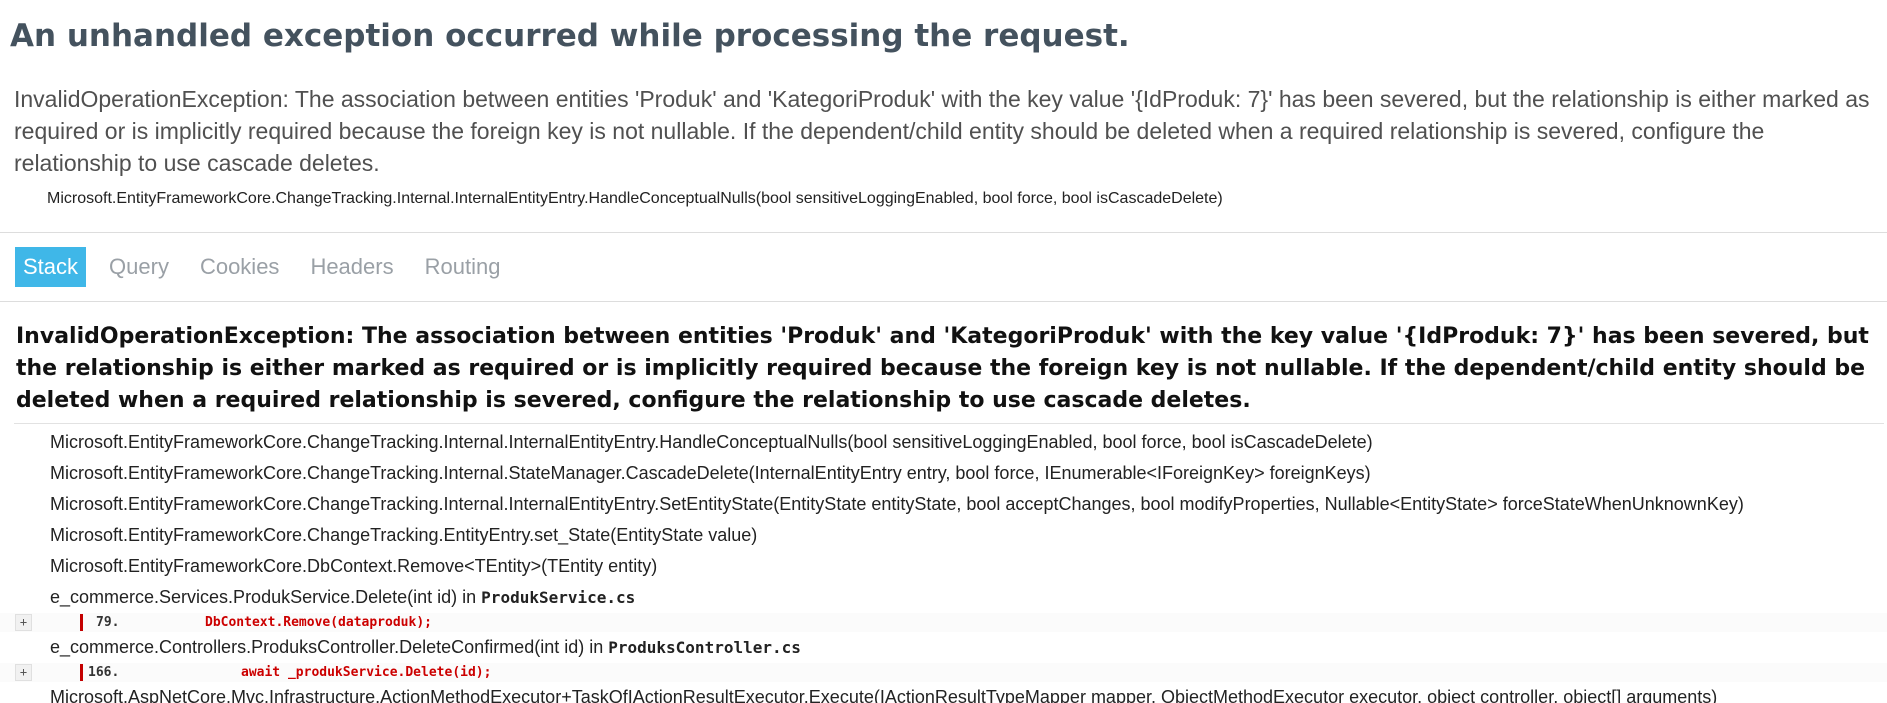 Image resolution: width=1887 pixels, height=703 pixels. Describe the element at coordinates (943, 672) in the screenshot. I see `source-line: + 166. await _produkService.Delete(id);` at that location.